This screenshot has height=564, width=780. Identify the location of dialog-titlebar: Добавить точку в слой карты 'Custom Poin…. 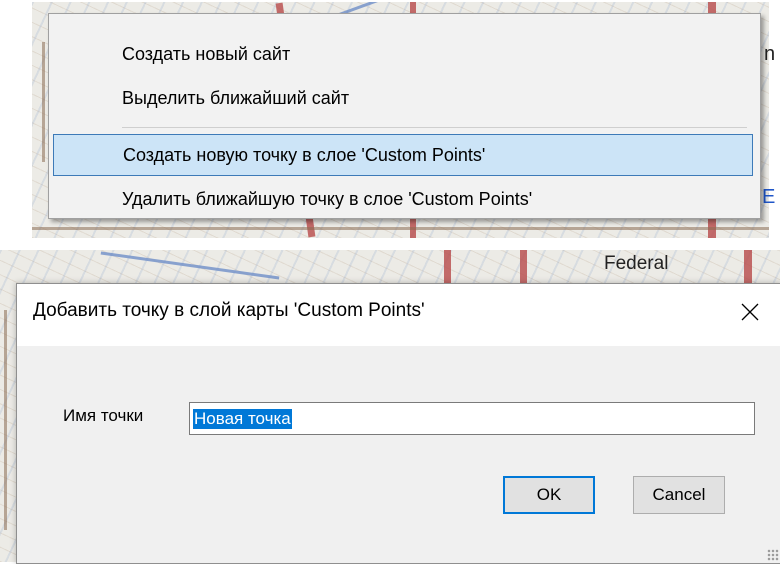
(398, 315).